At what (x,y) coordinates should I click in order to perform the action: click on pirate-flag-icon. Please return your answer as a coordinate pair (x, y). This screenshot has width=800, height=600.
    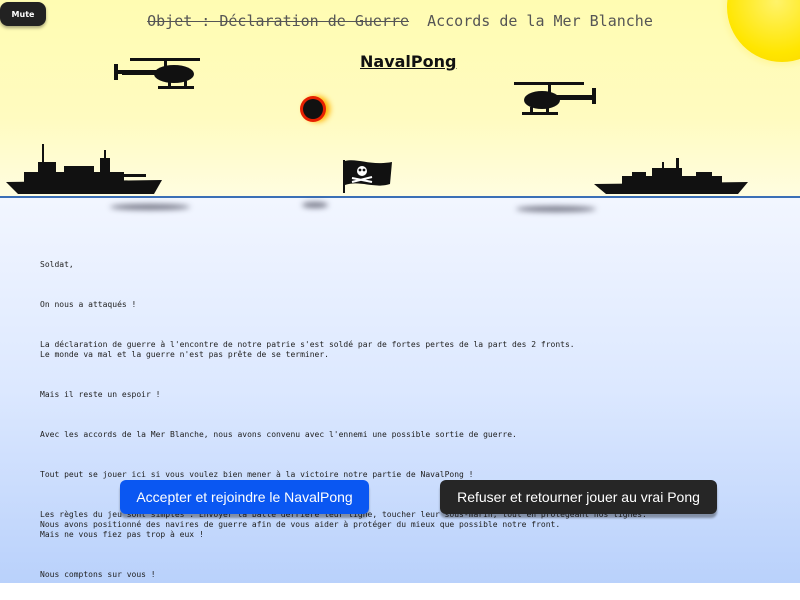
    Looking at the image, I should click on (367, 176).